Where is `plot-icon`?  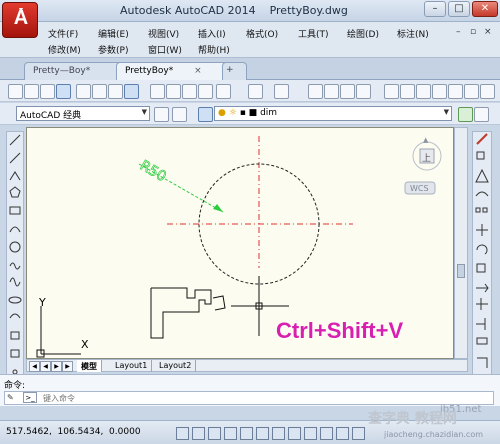 plot-icon is located at coordinates (83, 91).